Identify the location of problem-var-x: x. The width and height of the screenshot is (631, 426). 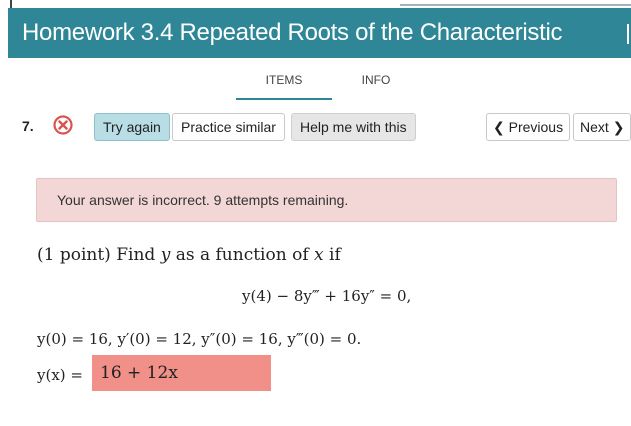
(319, 255).